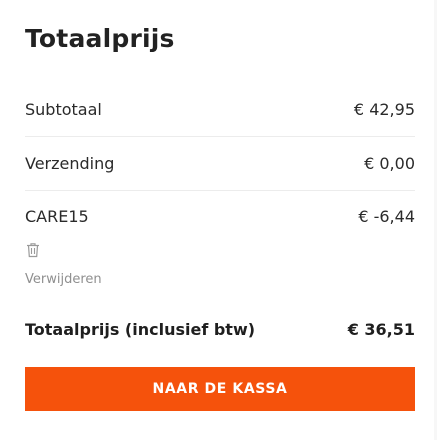  Describe the element at coordinates (140, 329) in the screenshot. I see `total-label: Totaalprijs (inclusief btw)` at that location.